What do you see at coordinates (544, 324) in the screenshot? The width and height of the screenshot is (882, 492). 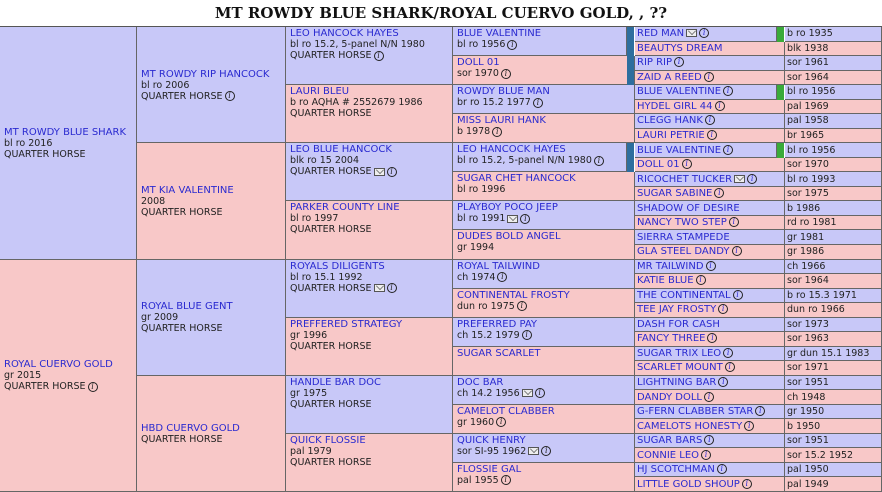 I see `horse-name-link: PREFERRED PAY` at bounding box center [544, 324].